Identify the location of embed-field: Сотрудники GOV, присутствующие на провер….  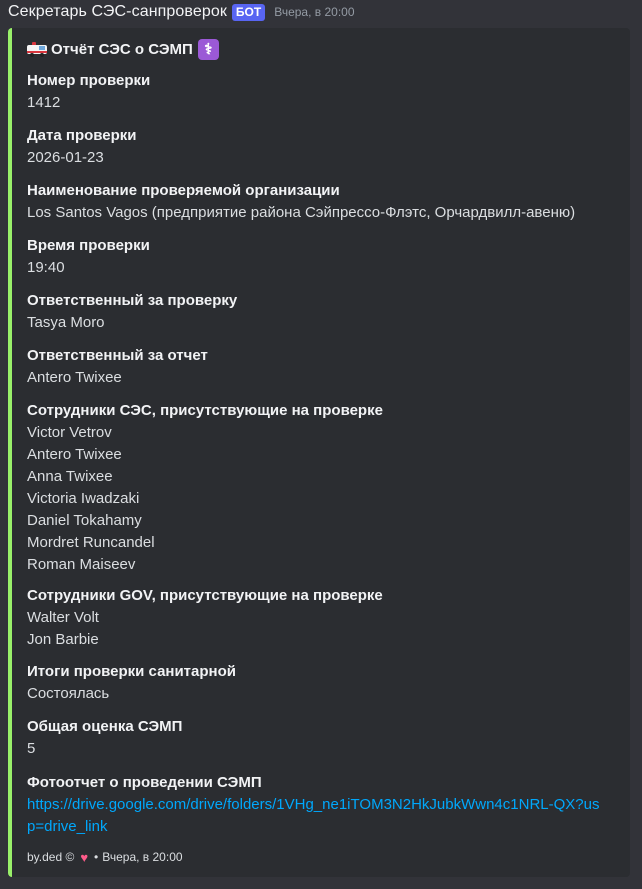
(327, 618).